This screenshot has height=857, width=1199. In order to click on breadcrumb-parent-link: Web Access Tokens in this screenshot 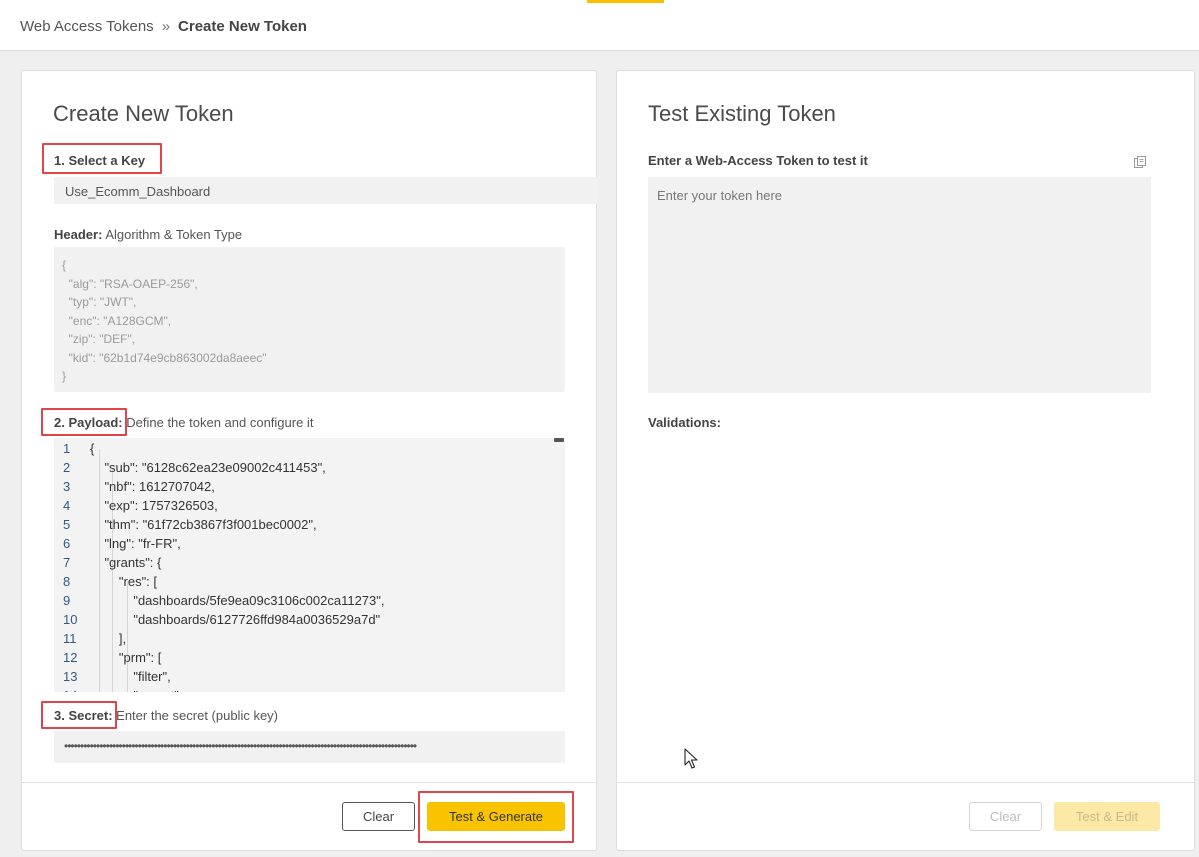, I will do `click(87, 26)`.